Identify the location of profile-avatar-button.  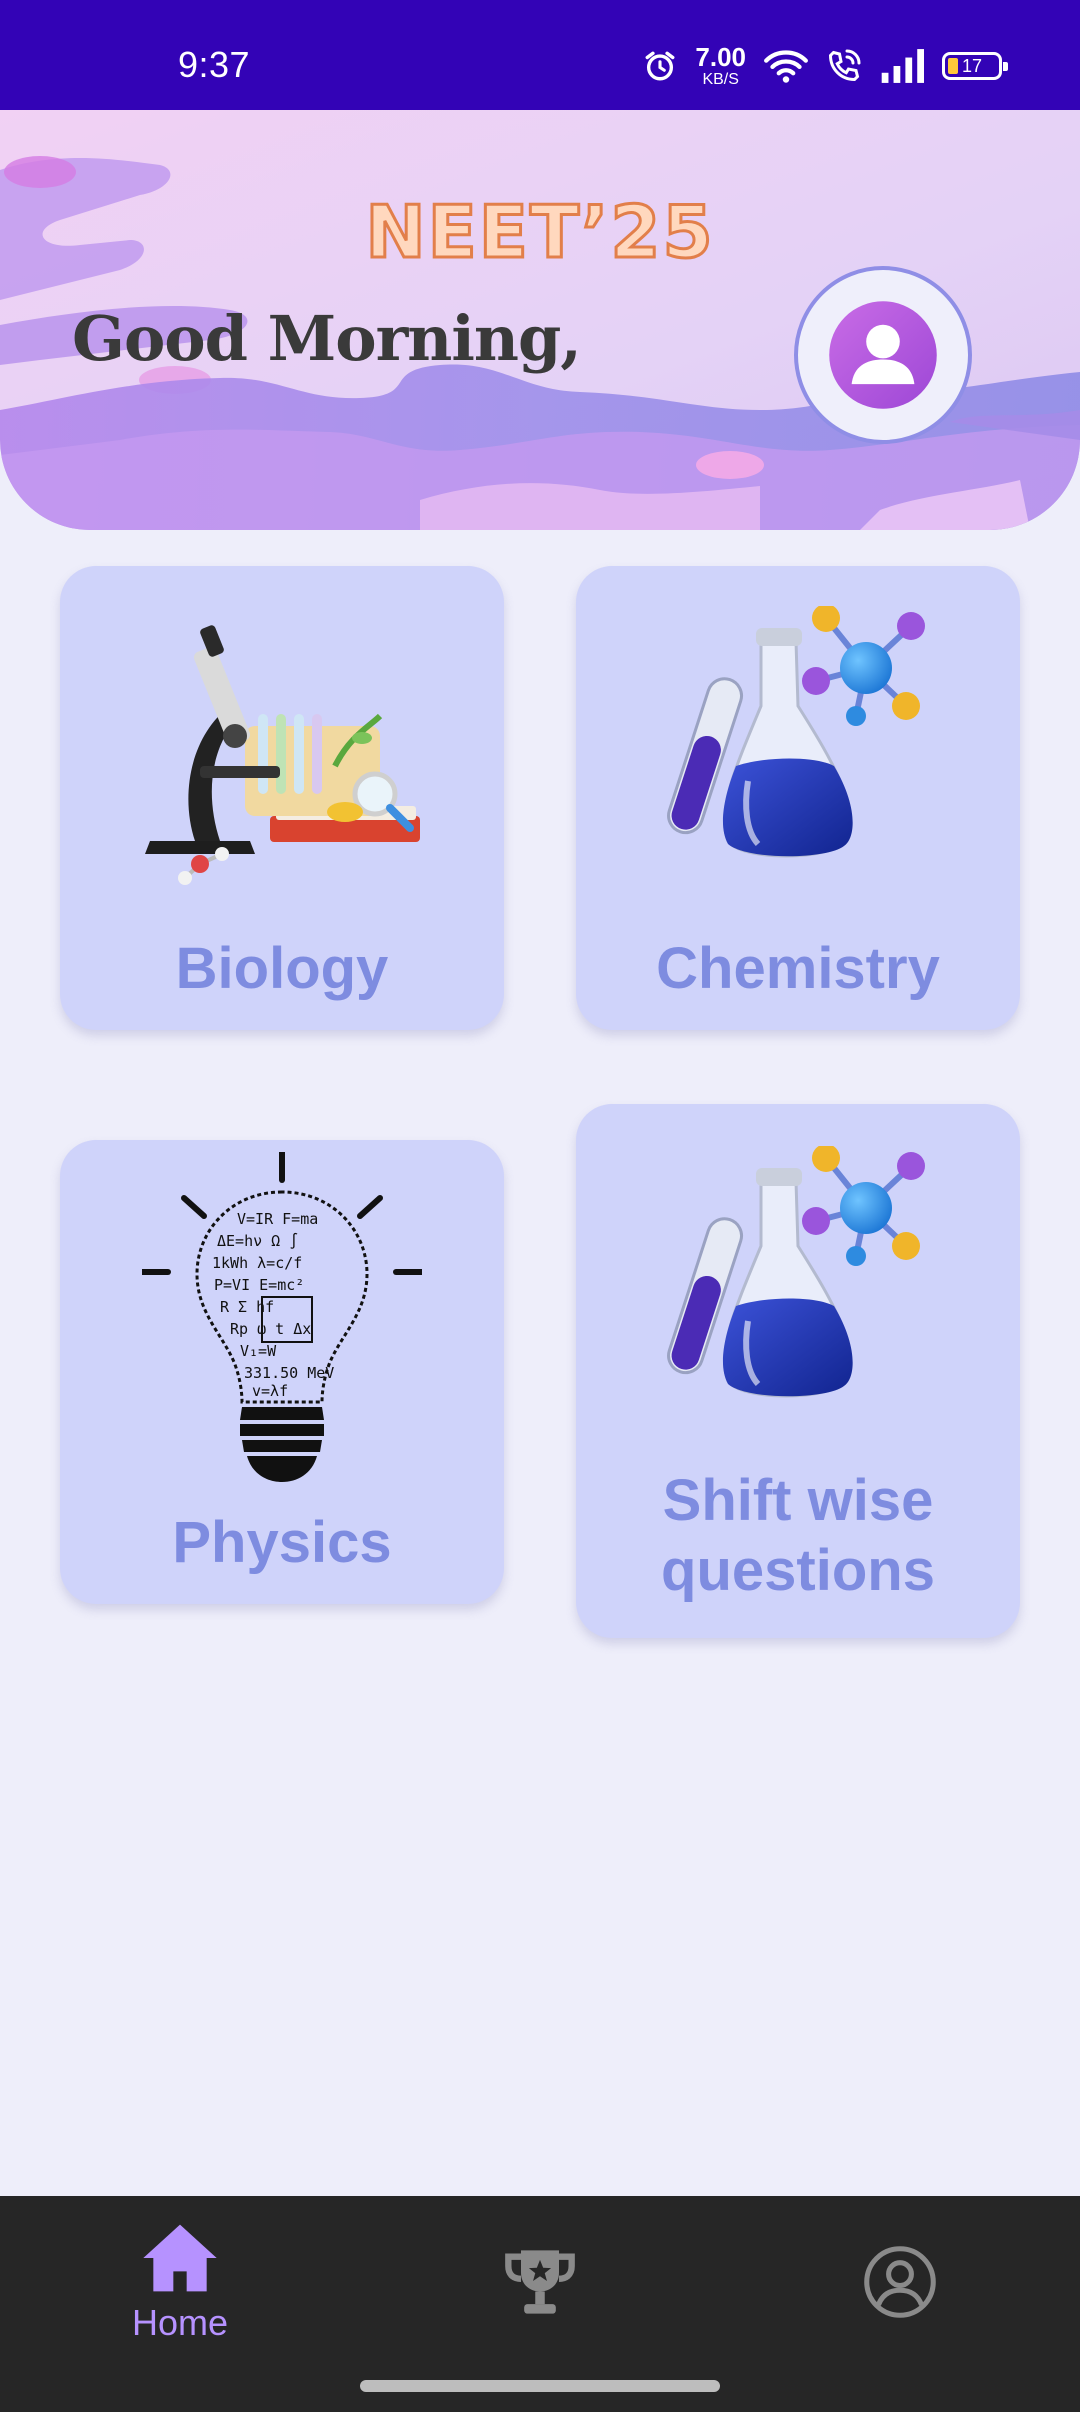
(883, 355).